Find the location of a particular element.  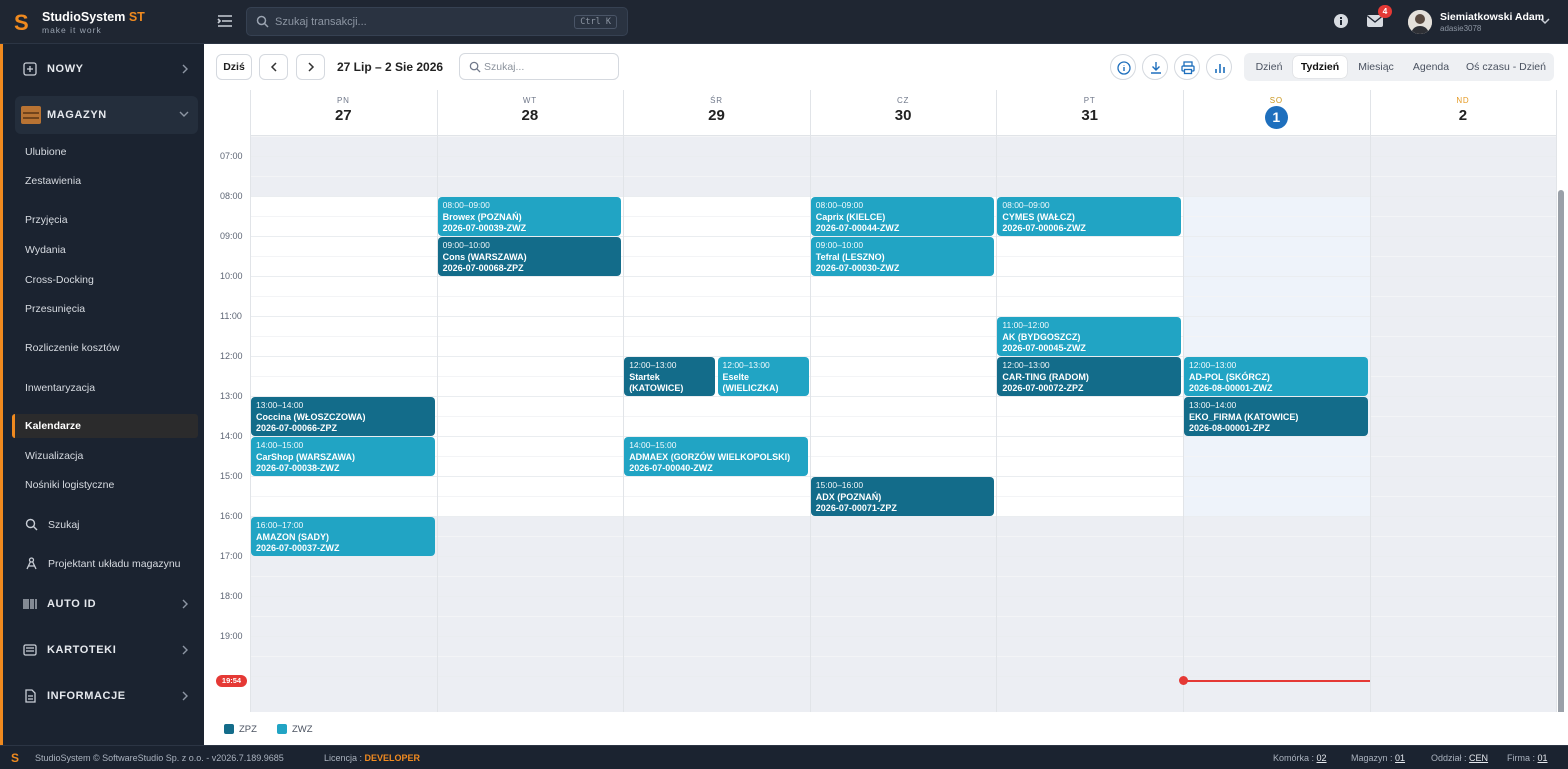

info-button is located at coordinates (1123, 67).